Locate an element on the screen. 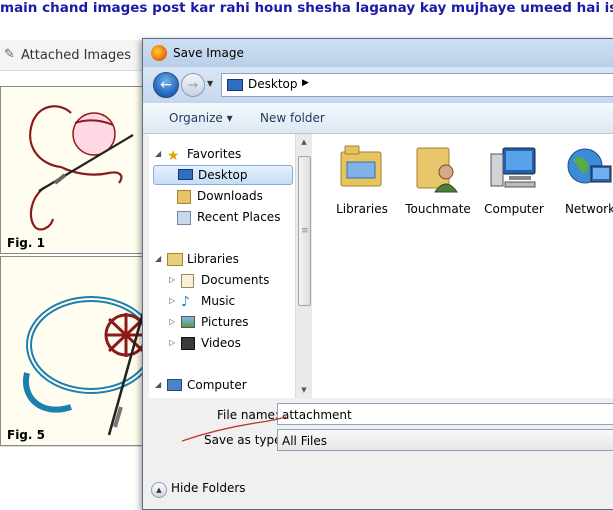 The height and width of the screenshot is (510, 613). new-folder-button: New folder is located at coordinates (292, 118).